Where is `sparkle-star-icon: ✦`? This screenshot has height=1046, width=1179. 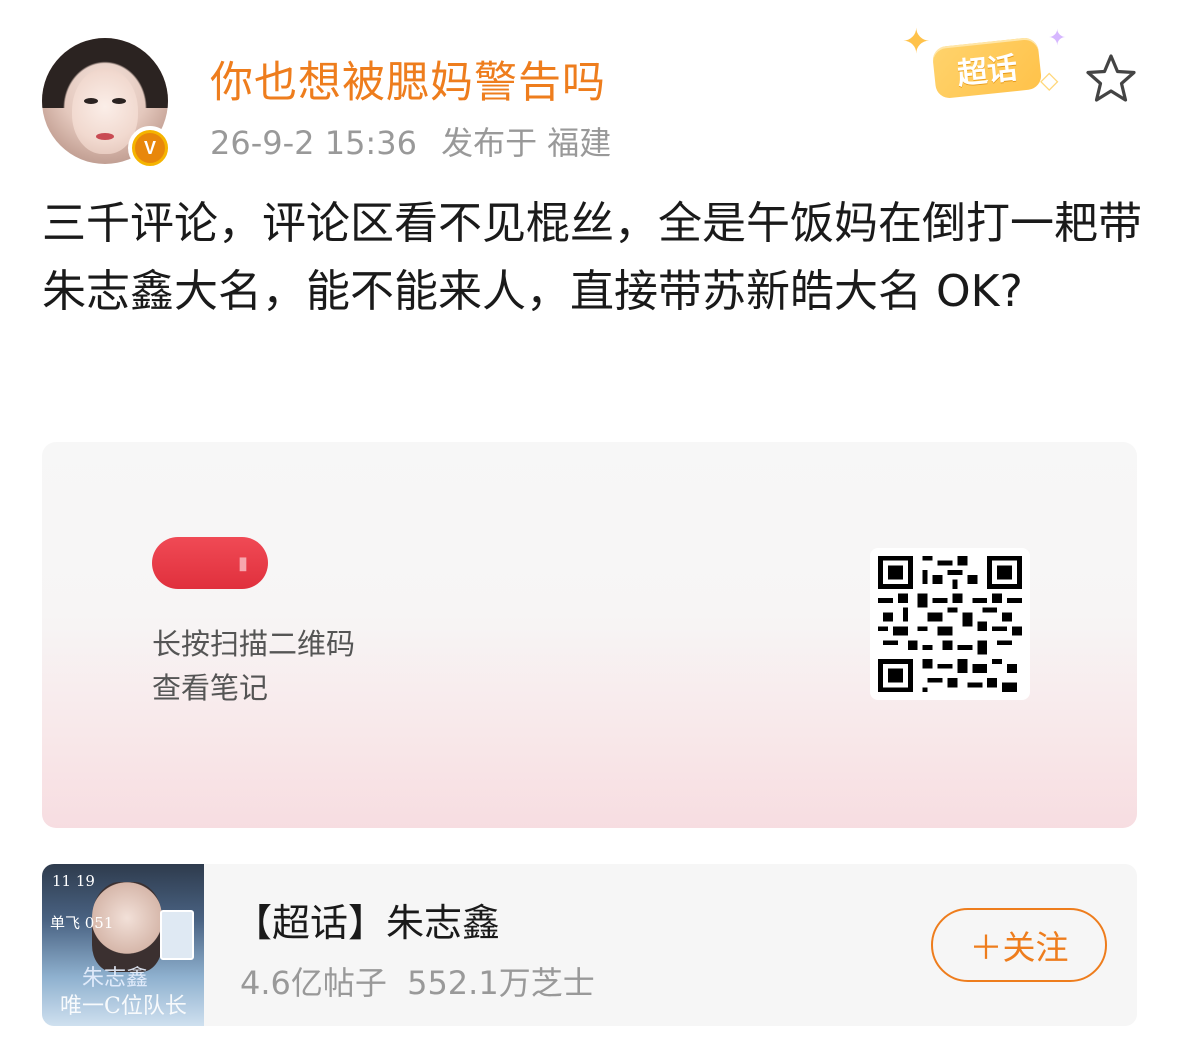 sparkle-star-icon: ✦ is located at coordinates (916, 42).